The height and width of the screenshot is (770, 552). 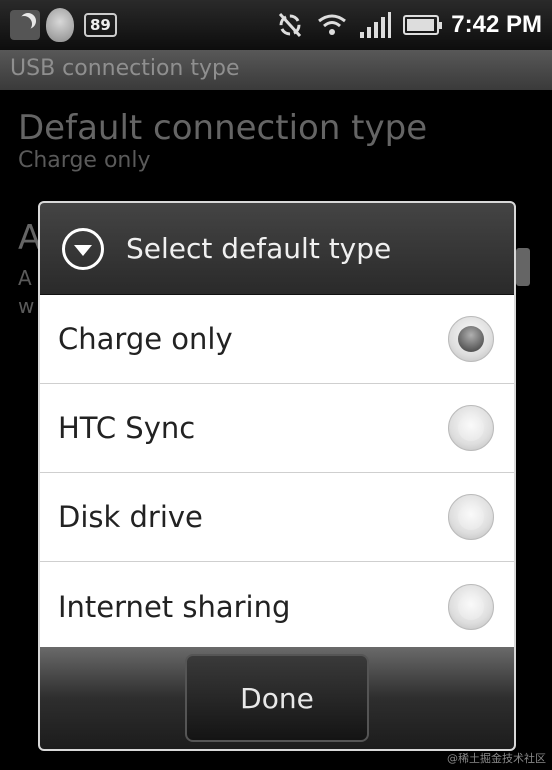 What do you see at coordinates (130, 517) in the screenshot?
I see `option-label: Disk drive` at bounding box center [130, 517].